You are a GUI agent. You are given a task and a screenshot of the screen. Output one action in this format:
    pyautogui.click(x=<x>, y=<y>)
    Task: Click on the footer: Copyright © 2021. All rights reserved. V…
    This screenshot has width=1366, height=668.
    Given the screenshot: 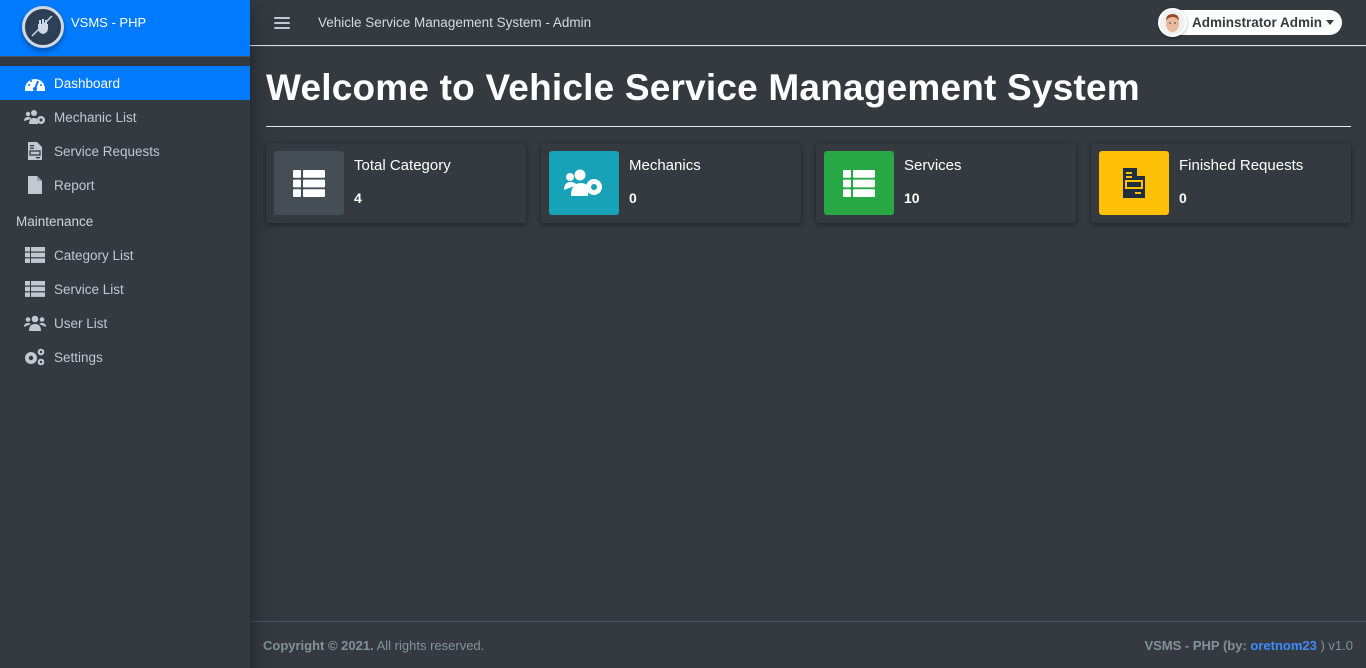 What is the action you would take?
    pyautogui.click(x=808, y=644)
    